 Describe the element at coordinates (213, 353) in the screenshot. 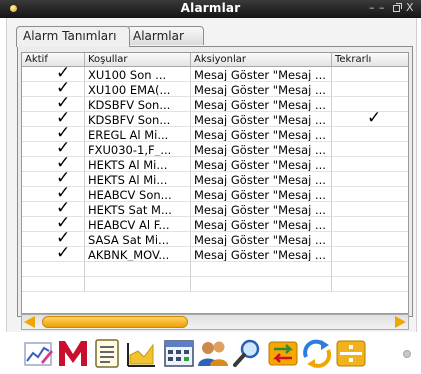

I see `users-icon` at that location.